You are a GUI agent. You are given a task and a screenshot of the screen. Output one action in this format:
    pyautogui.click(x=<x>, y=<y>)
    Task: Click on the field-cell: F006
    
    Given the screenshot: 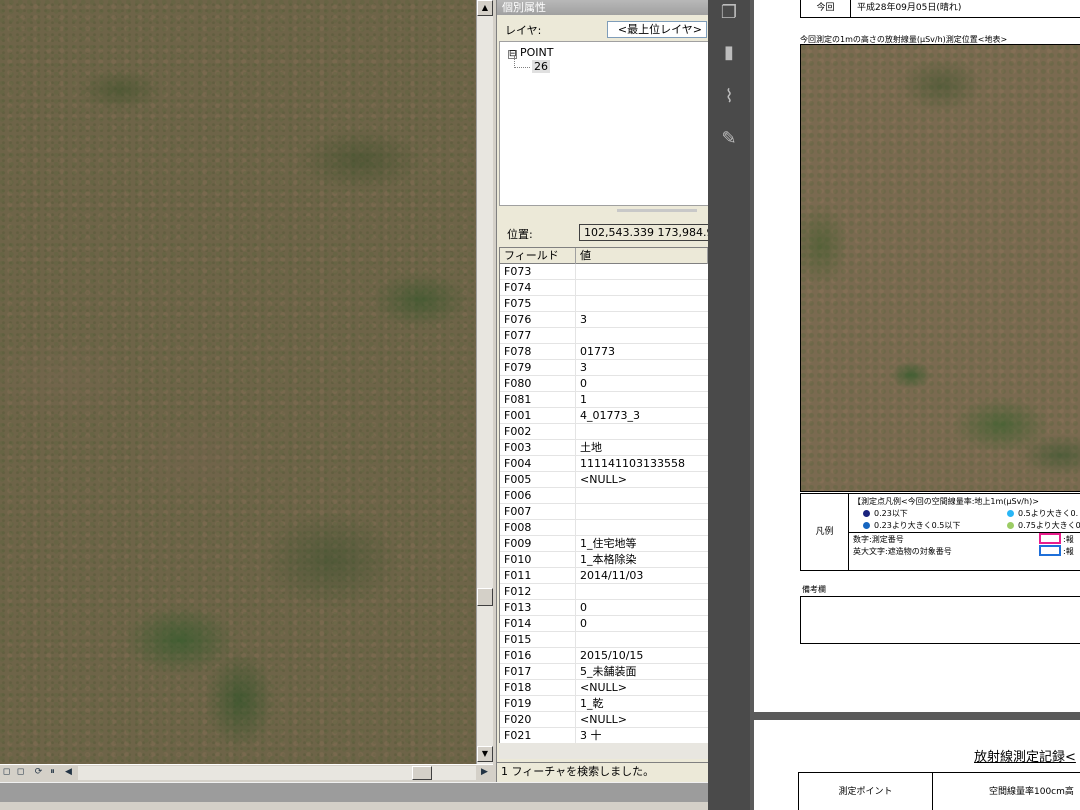 What is the action you would take?
    pyautogui.click(x=538, y=496)
    